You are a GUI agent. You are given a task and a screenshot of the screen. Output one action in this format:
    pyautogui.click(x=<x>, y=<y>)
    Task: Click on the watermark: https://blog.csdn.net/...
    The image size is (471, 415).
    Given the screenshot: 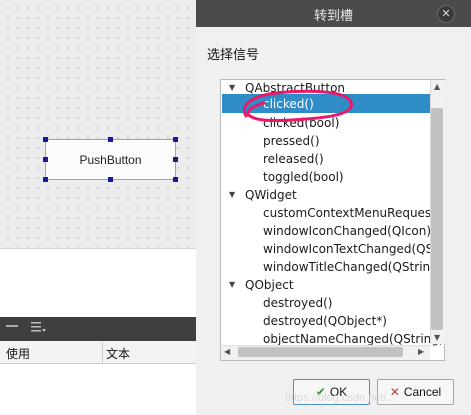 What is the action you would take?
    pyautogui.click(x=340, y=398)
    